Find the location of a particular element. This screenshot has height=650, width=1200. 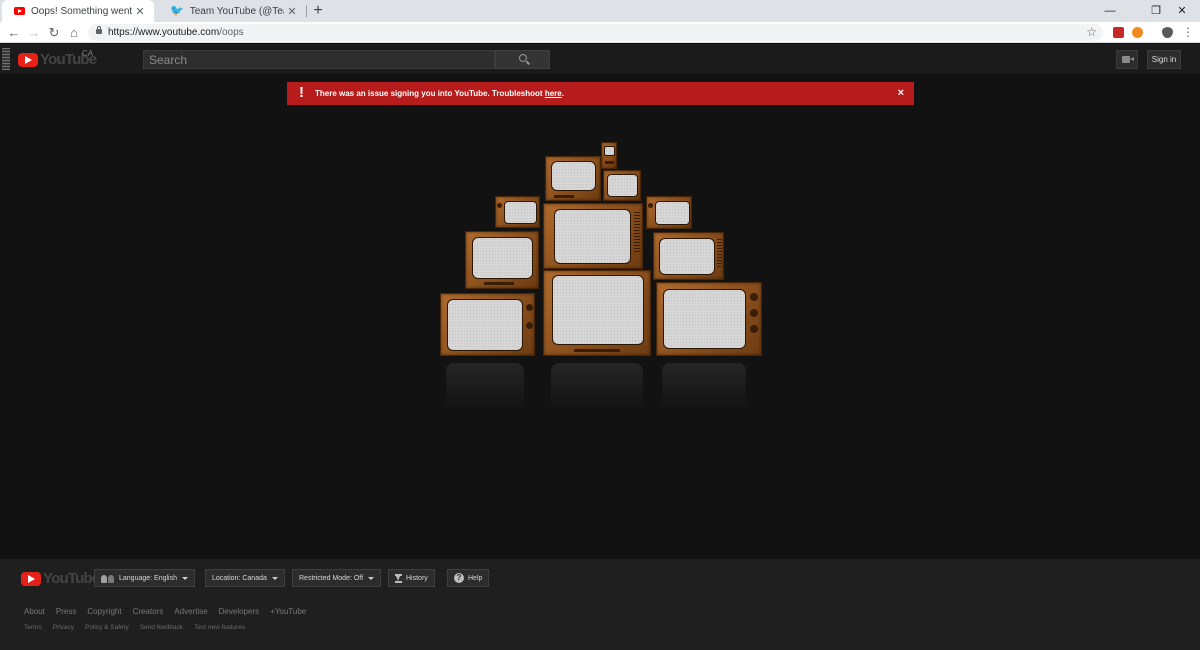

reload-button: ↻ is located at coordinates (54, 32).